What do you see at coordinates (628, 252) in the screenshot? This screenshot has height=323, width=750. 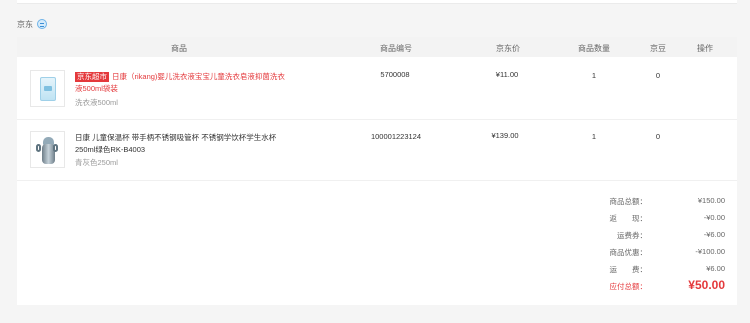 I see `summary-label: 商品优惠：` at bounding box center [628, 252].